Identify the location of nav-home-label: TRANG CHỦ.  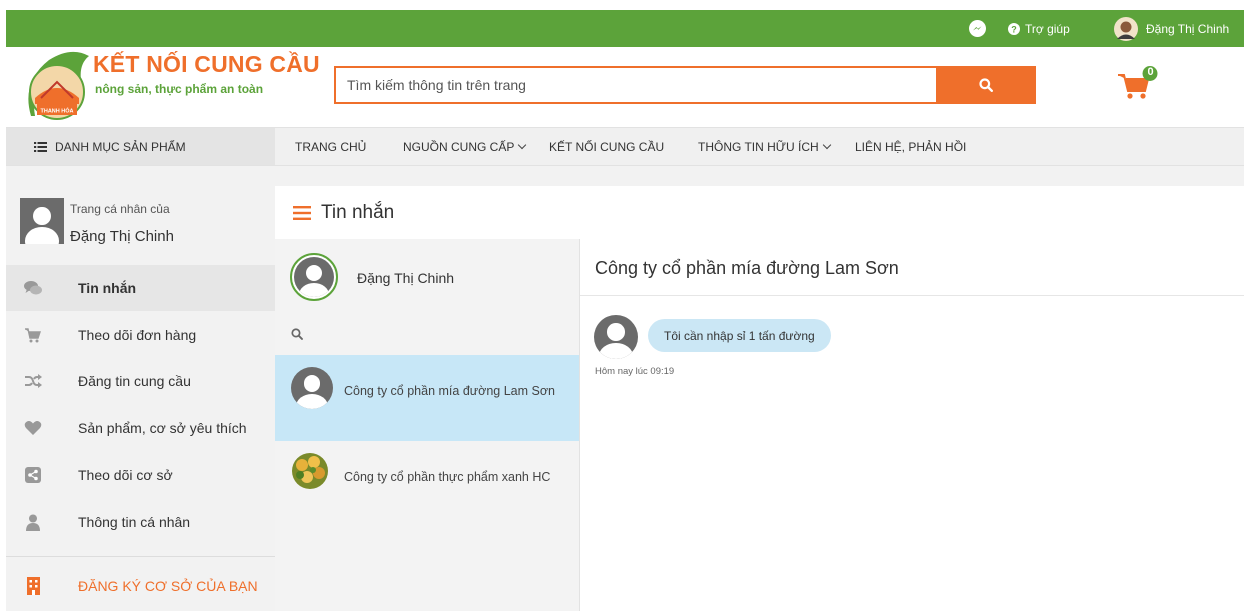
(331, 146).